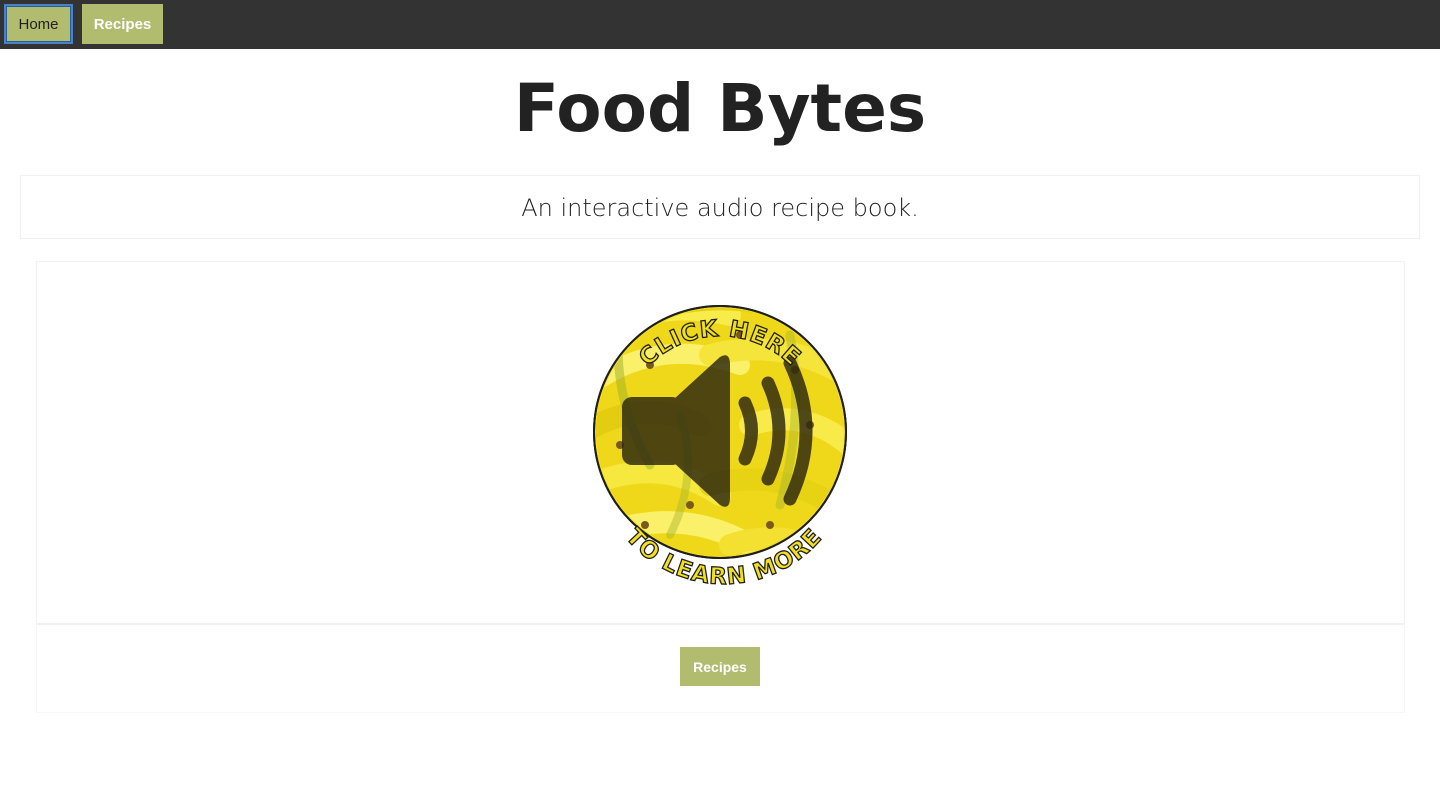 The image size is (1440, 803). I want to click on banana-speaker-badge: CLICK HERE TO LEARN MORE, so click(720, 448).